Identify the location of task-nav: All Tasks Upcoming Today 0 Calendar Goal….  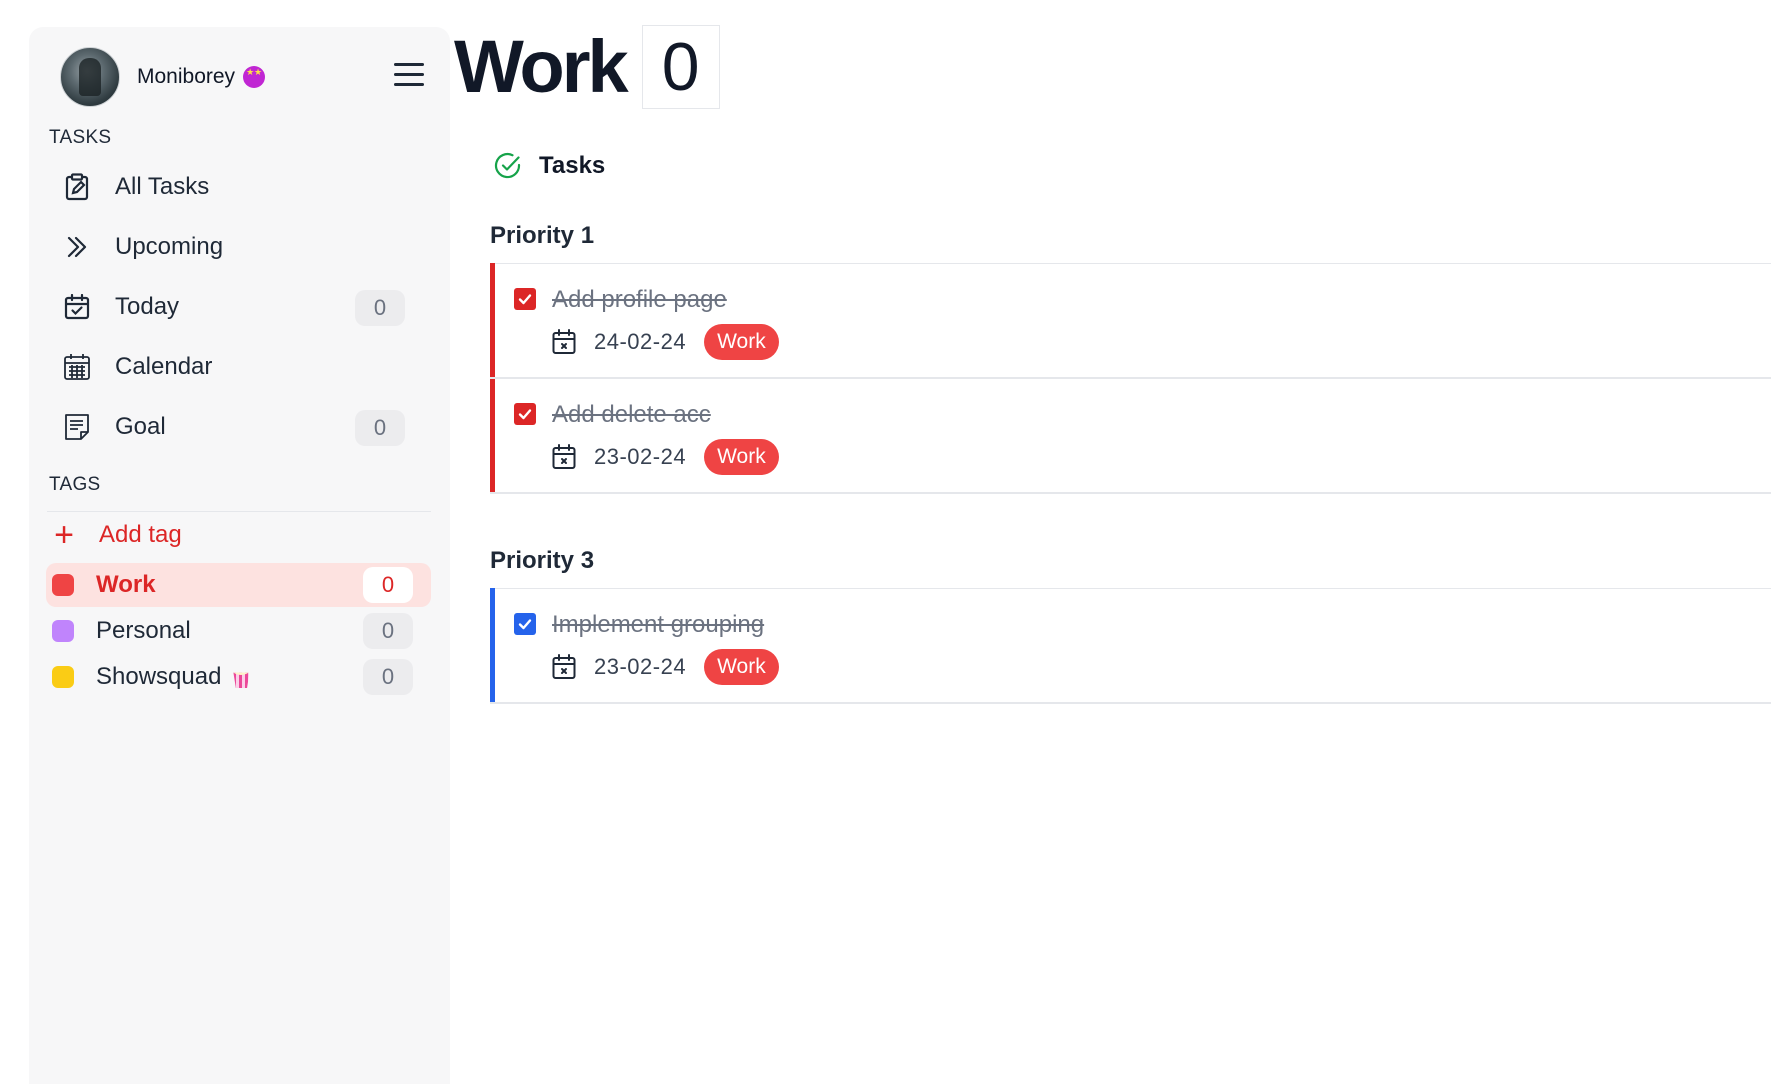
(240, 313).